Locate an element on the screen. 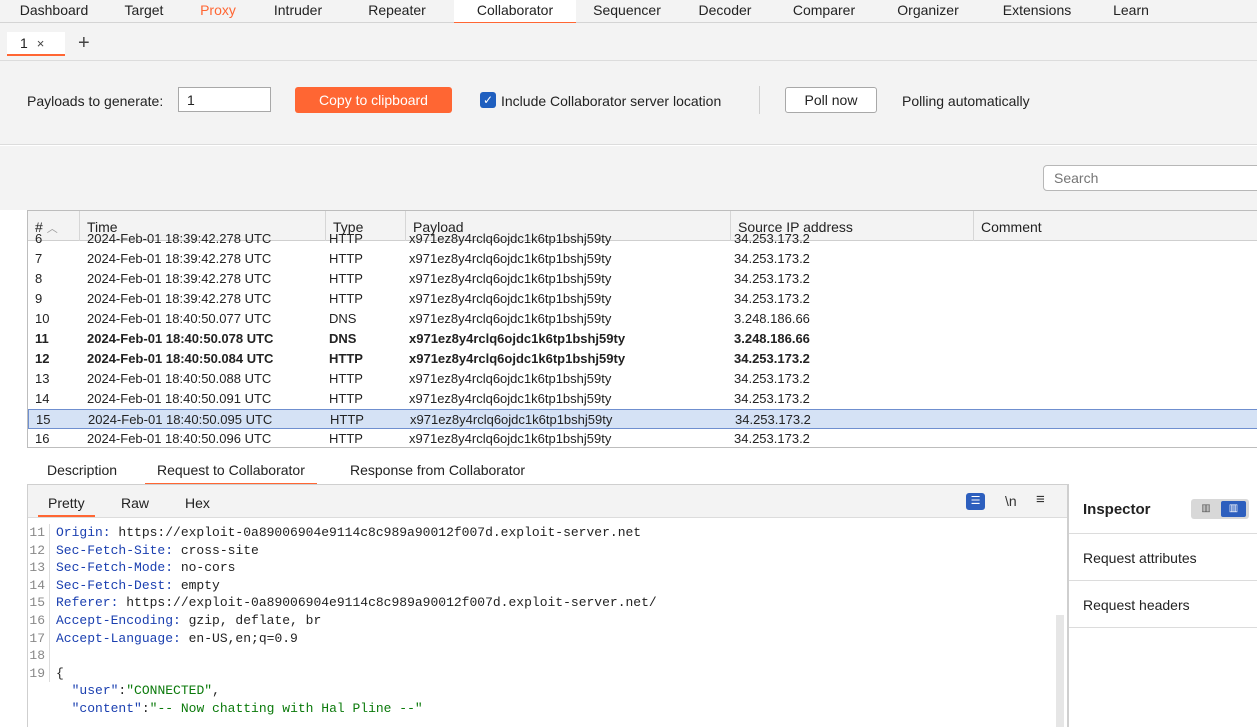 This screenshot has height=727, width=1257. tab-proxy: Proxy is located at coordinates (218, 11).